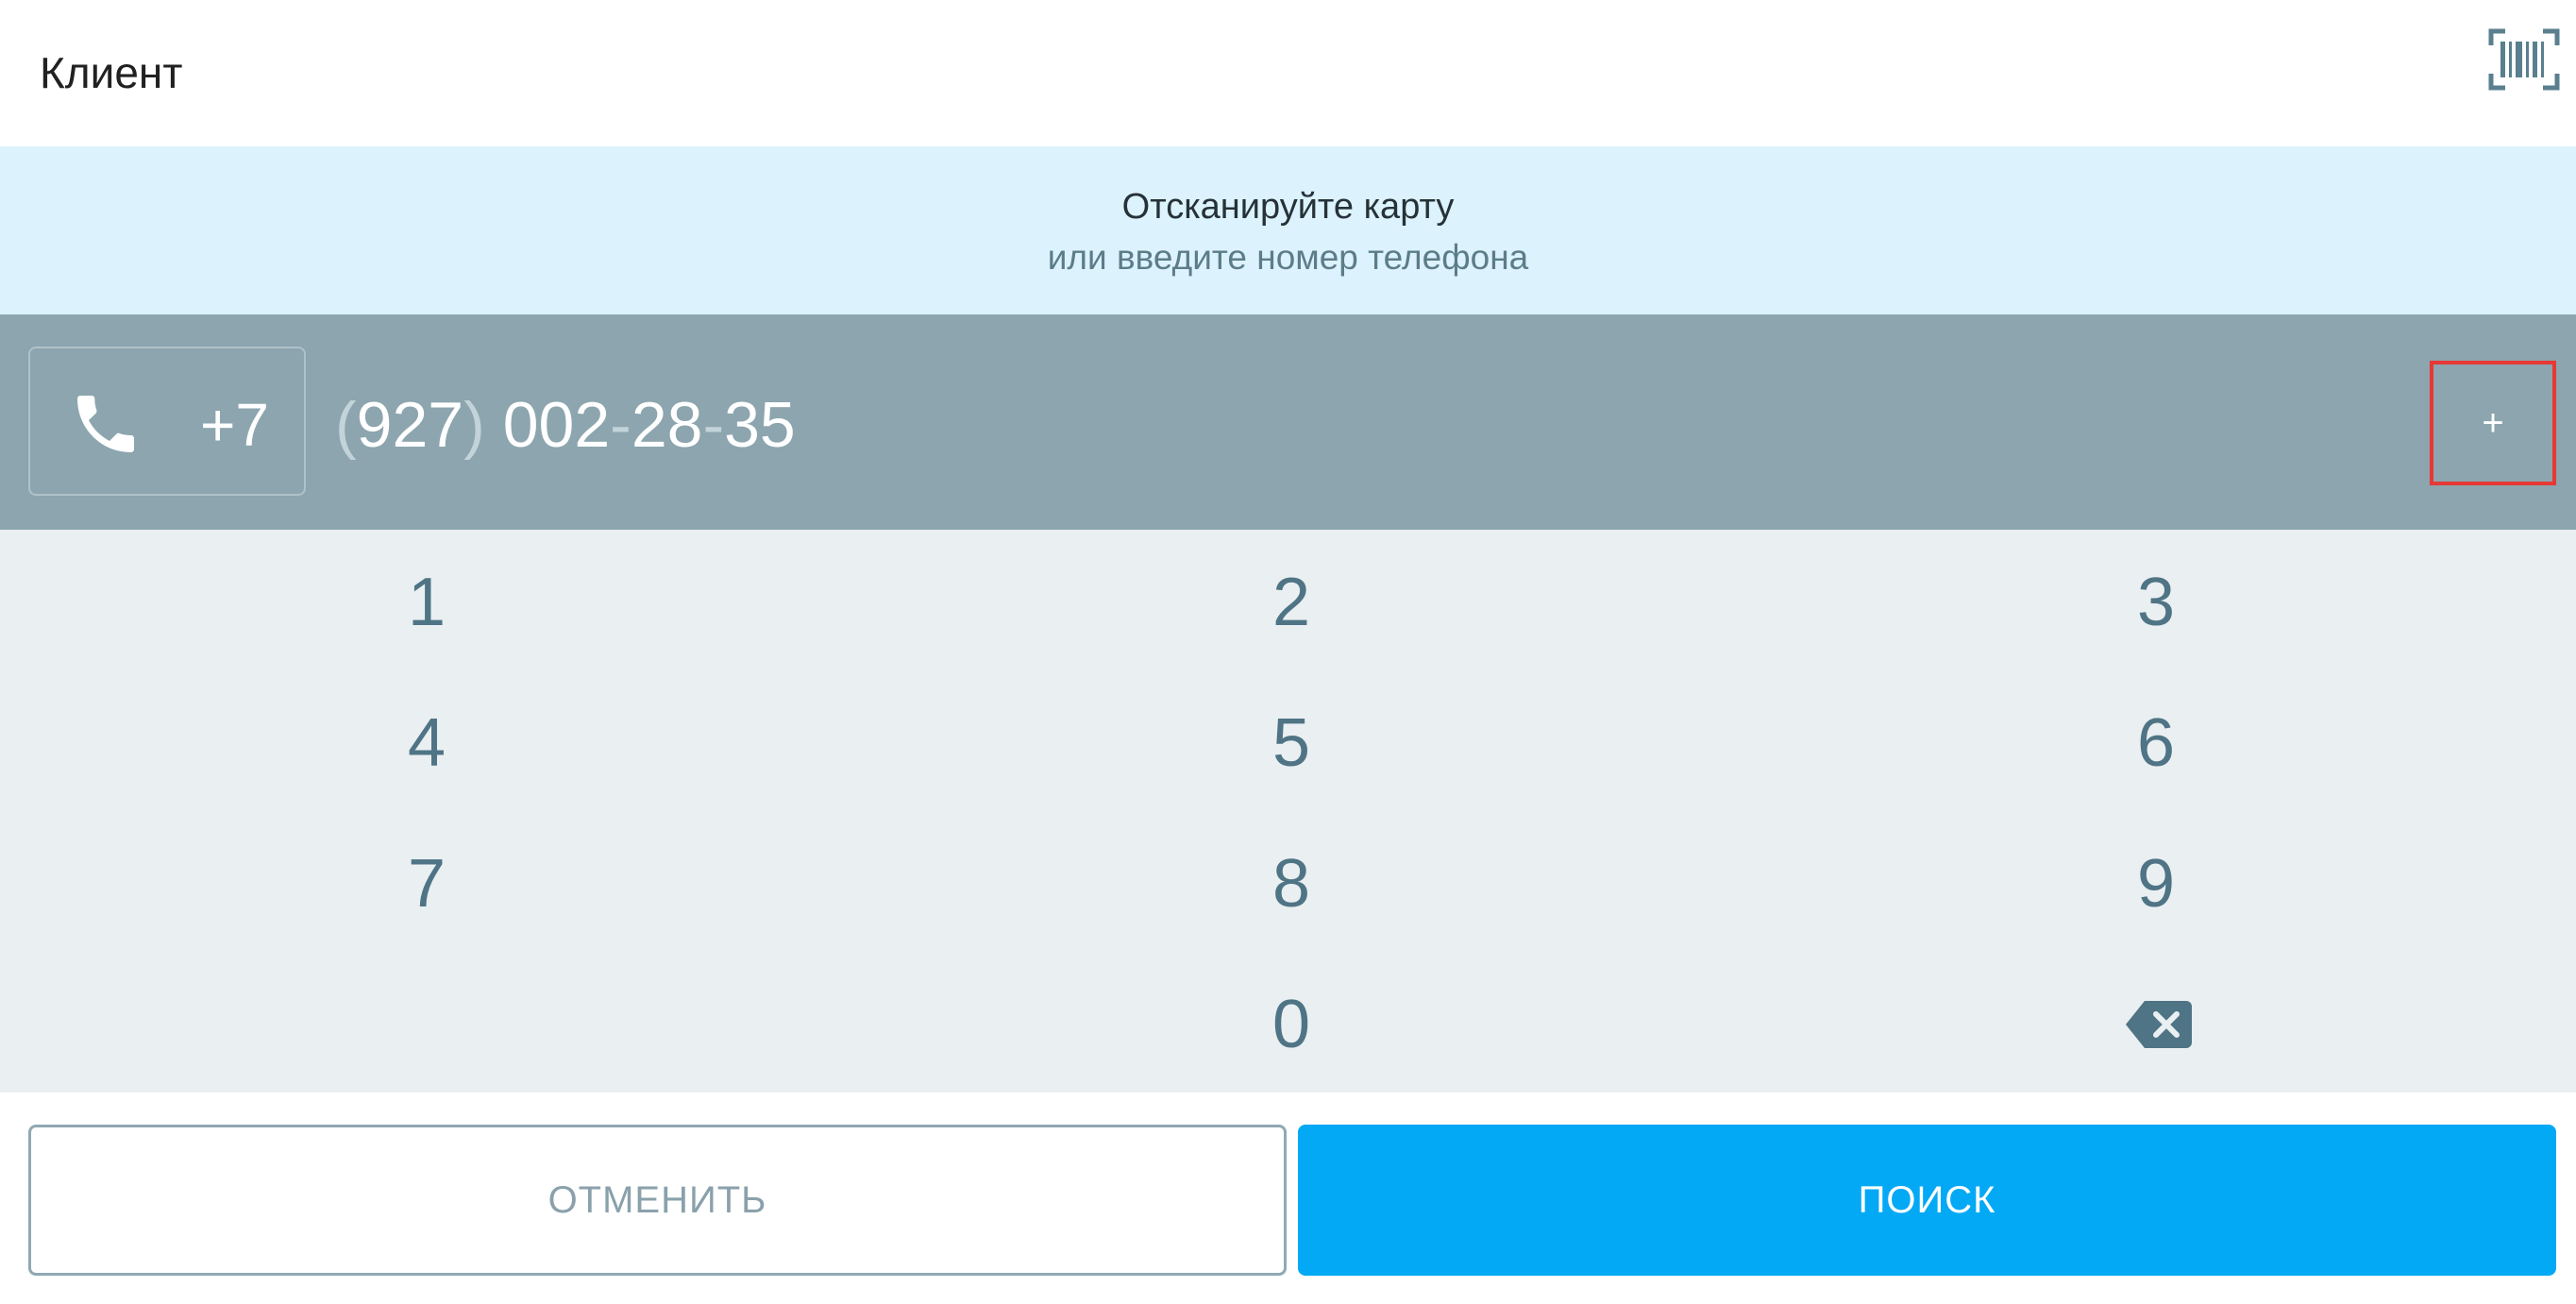 The height and width of the screenshot is (1304, 2576). Describe the element at coordinates (1291, 602) in the screenshot. I see `key-2: 2` at that location.